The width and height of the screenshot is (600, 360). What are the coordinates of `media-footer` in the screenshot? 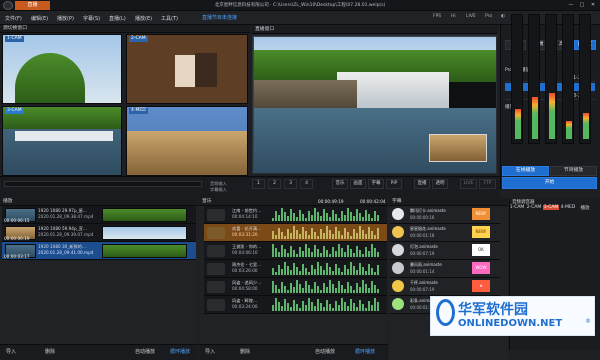 It's located at (99, 352).